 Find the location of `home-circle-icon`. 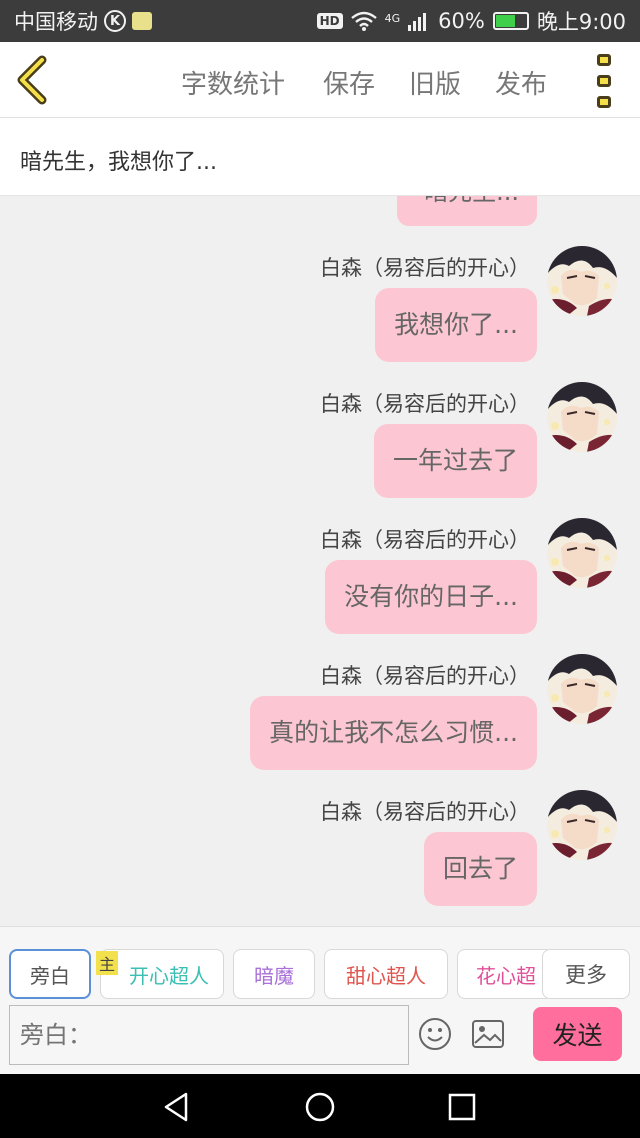

home-circle-icon is located at coordinates (320, 1107).